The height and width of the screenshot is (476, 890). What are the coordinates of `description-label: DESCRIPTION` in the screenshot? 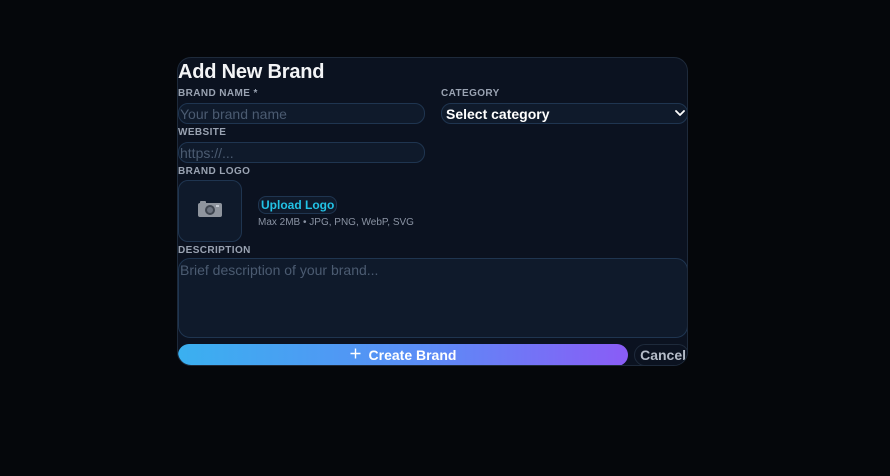 It's located at (214, 250).